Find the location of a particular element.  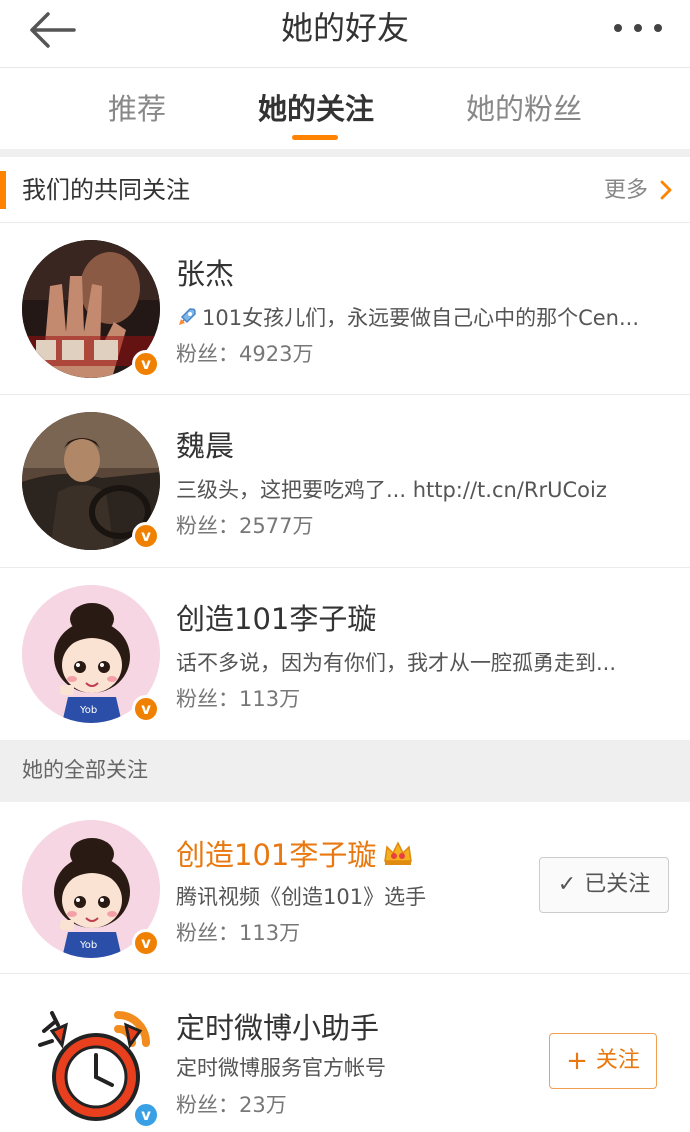

section-title: 我们的共同关注 is located at coordinates (106, 190).